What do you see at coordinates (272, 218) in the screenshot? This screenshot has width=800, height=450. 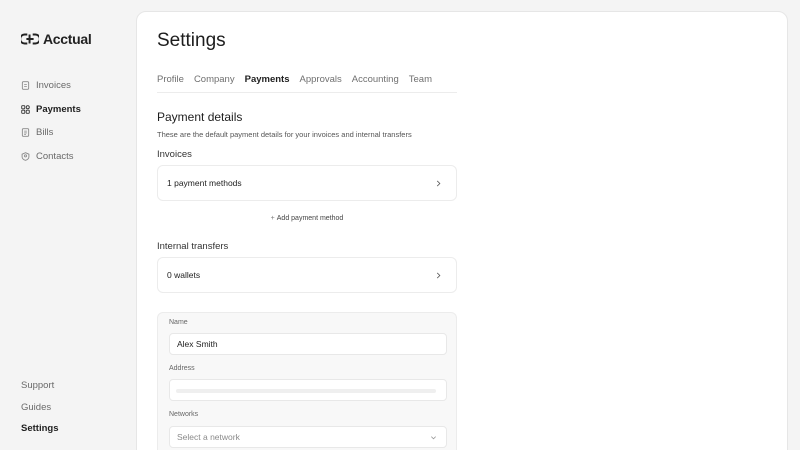 I see `plus-icon: +` at bounding box center [272, 218].